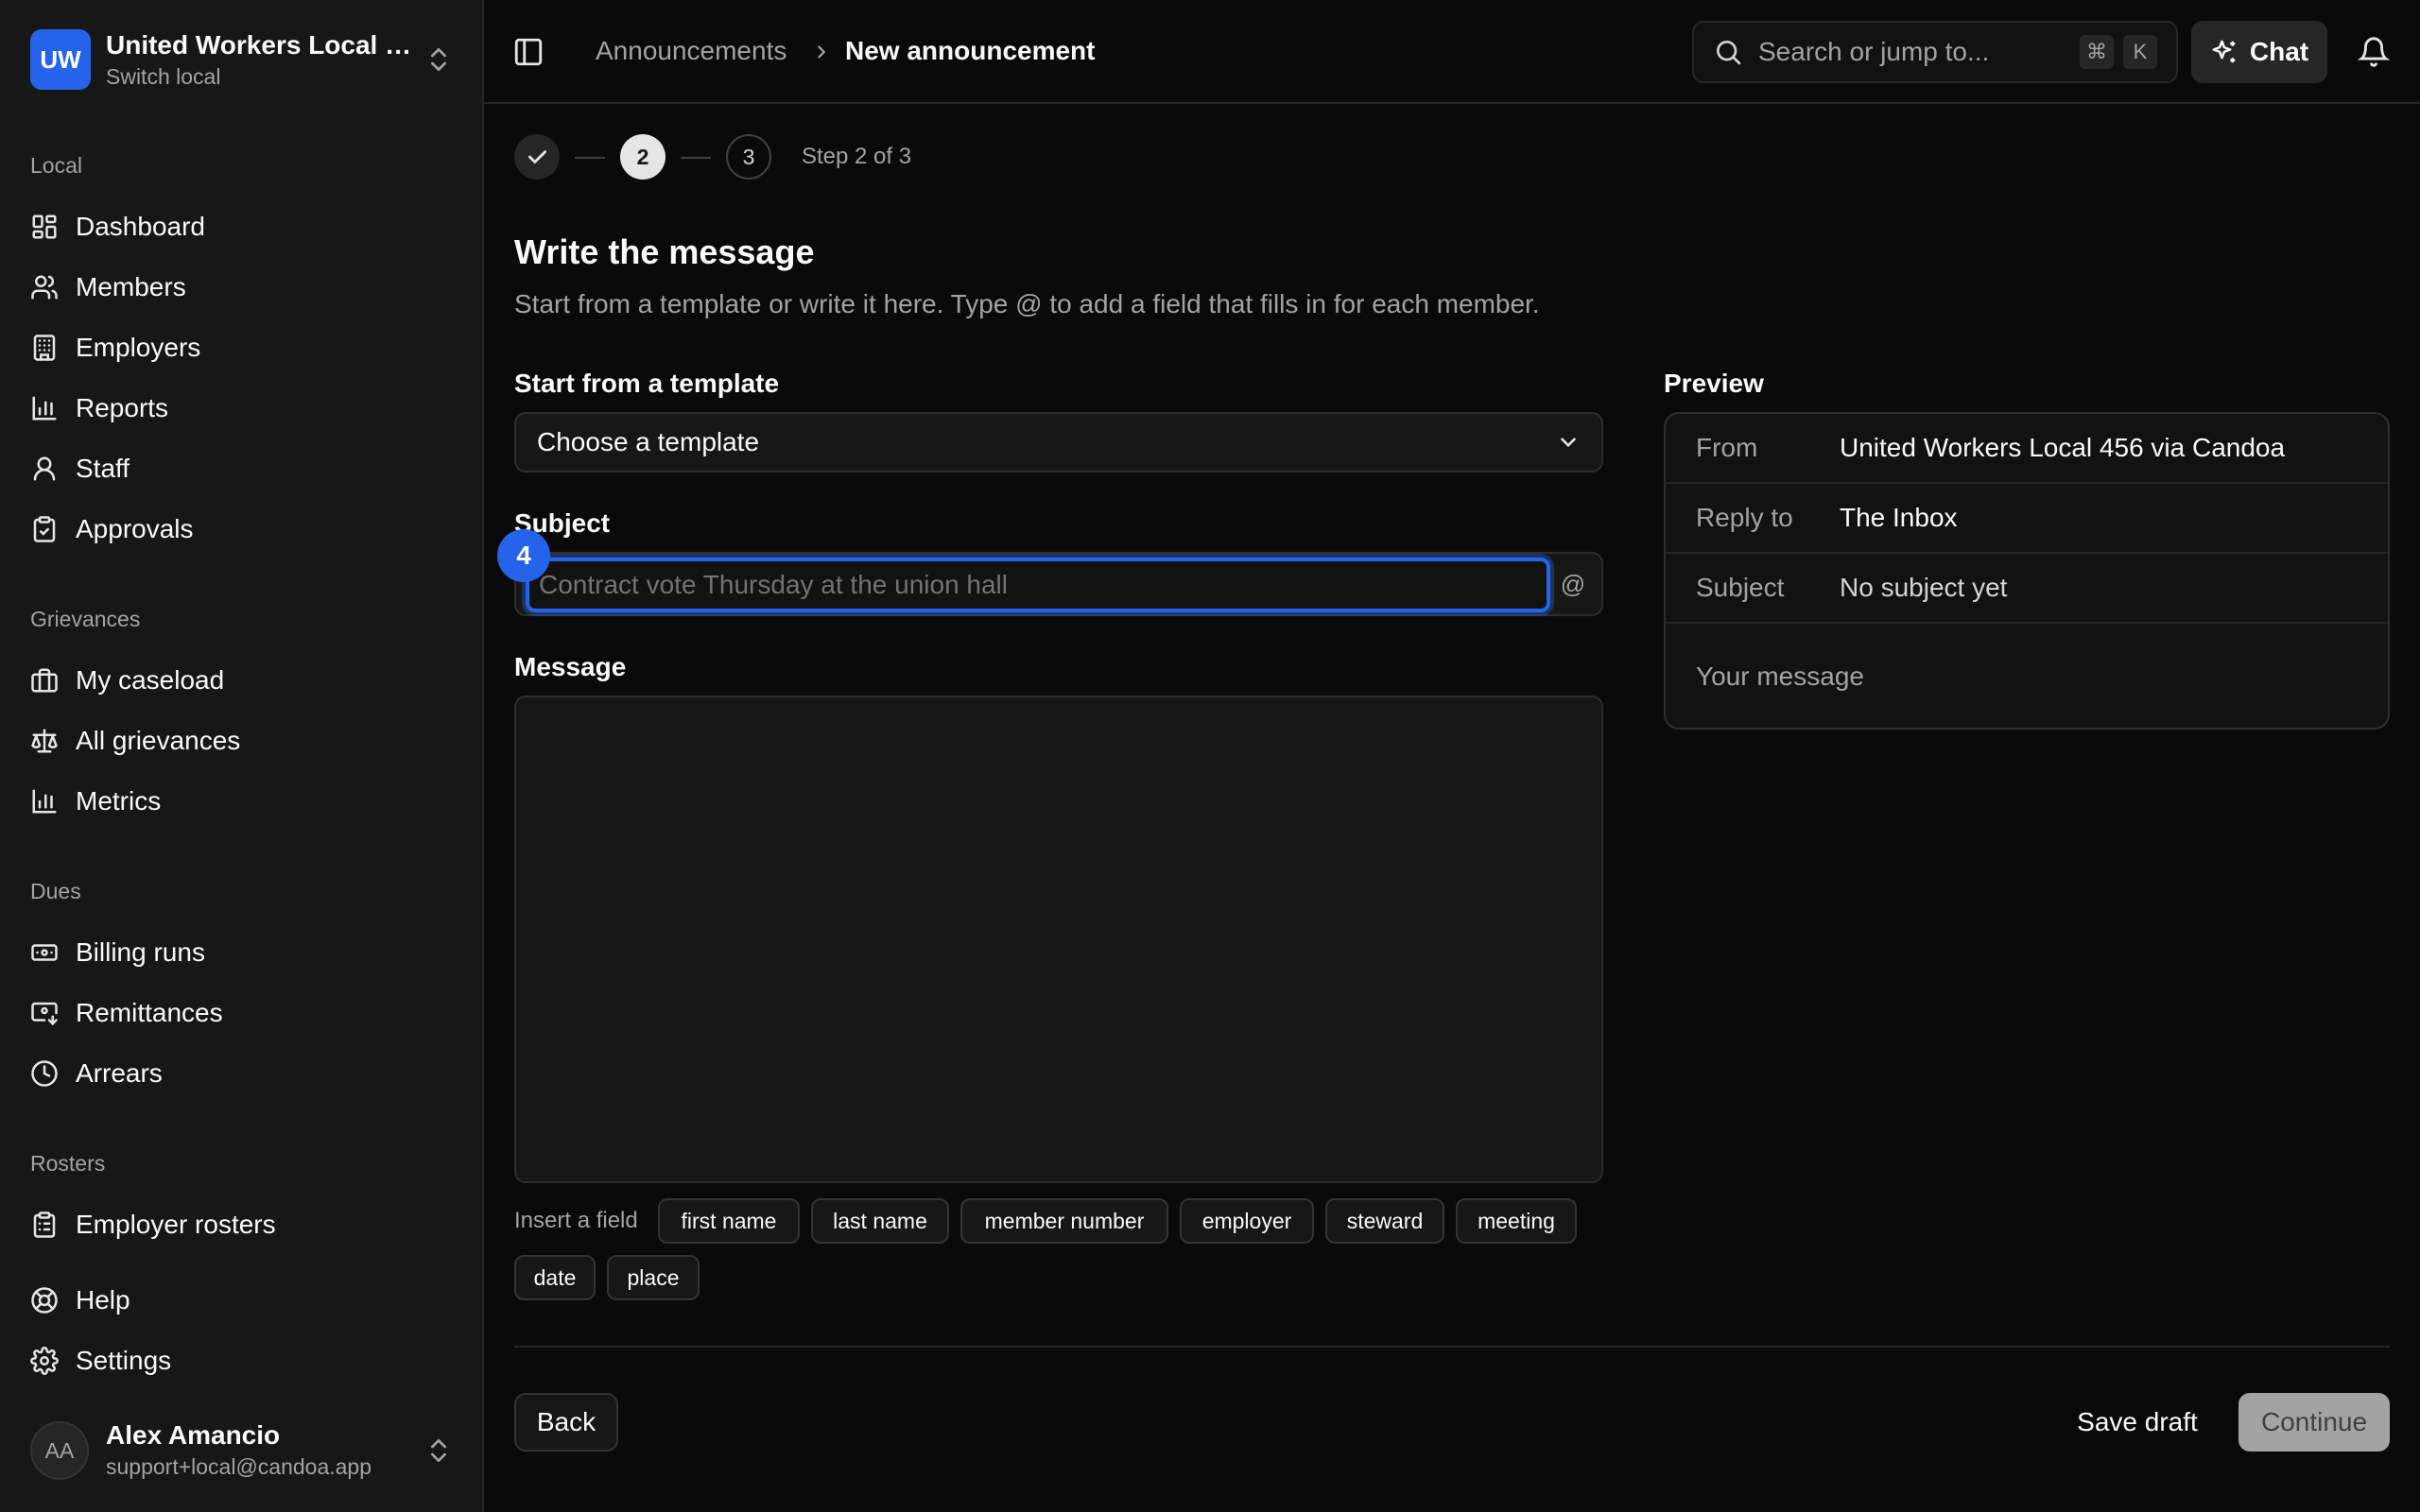 The width and height of the screenshot is (2420, 1512). I want to click on banknote-icon, so click(44, 952).